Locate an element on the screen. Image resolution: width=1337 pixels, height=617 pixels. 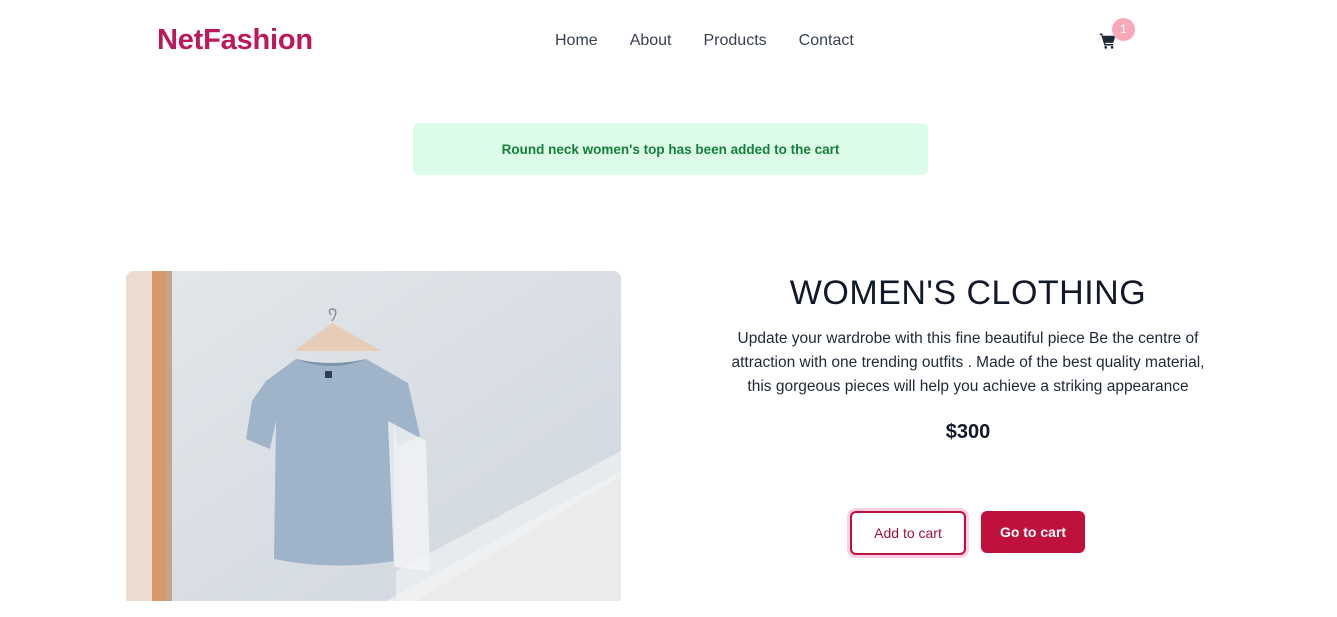
main-nav: Home About Products Contact is located at coordinates (704, 41).